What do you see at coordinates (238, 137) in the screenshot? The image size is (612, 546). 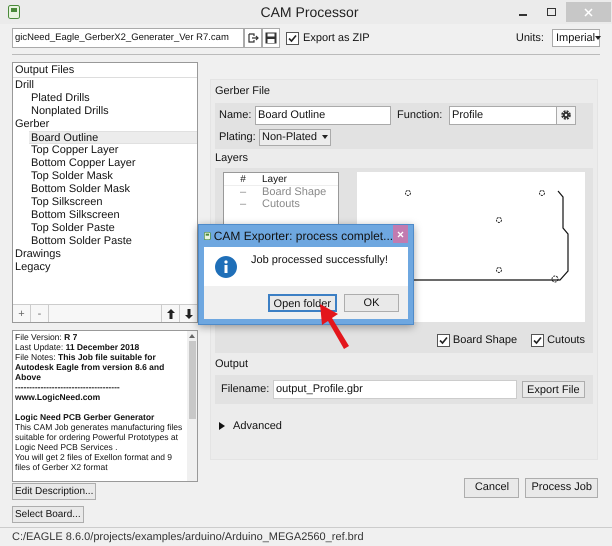 I see `plating-label: Plating:` at bounding box center [238, 137].